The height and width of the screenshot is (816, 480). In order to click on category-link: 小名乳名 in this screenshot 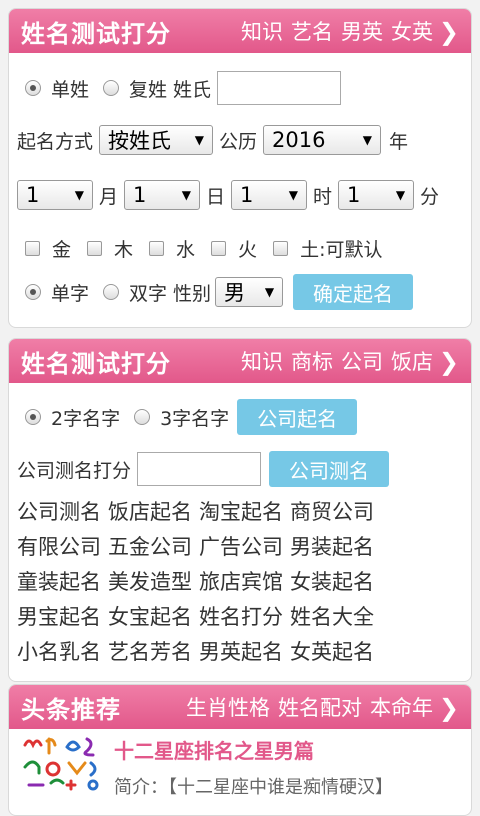, I will do `click(59, 652)`.